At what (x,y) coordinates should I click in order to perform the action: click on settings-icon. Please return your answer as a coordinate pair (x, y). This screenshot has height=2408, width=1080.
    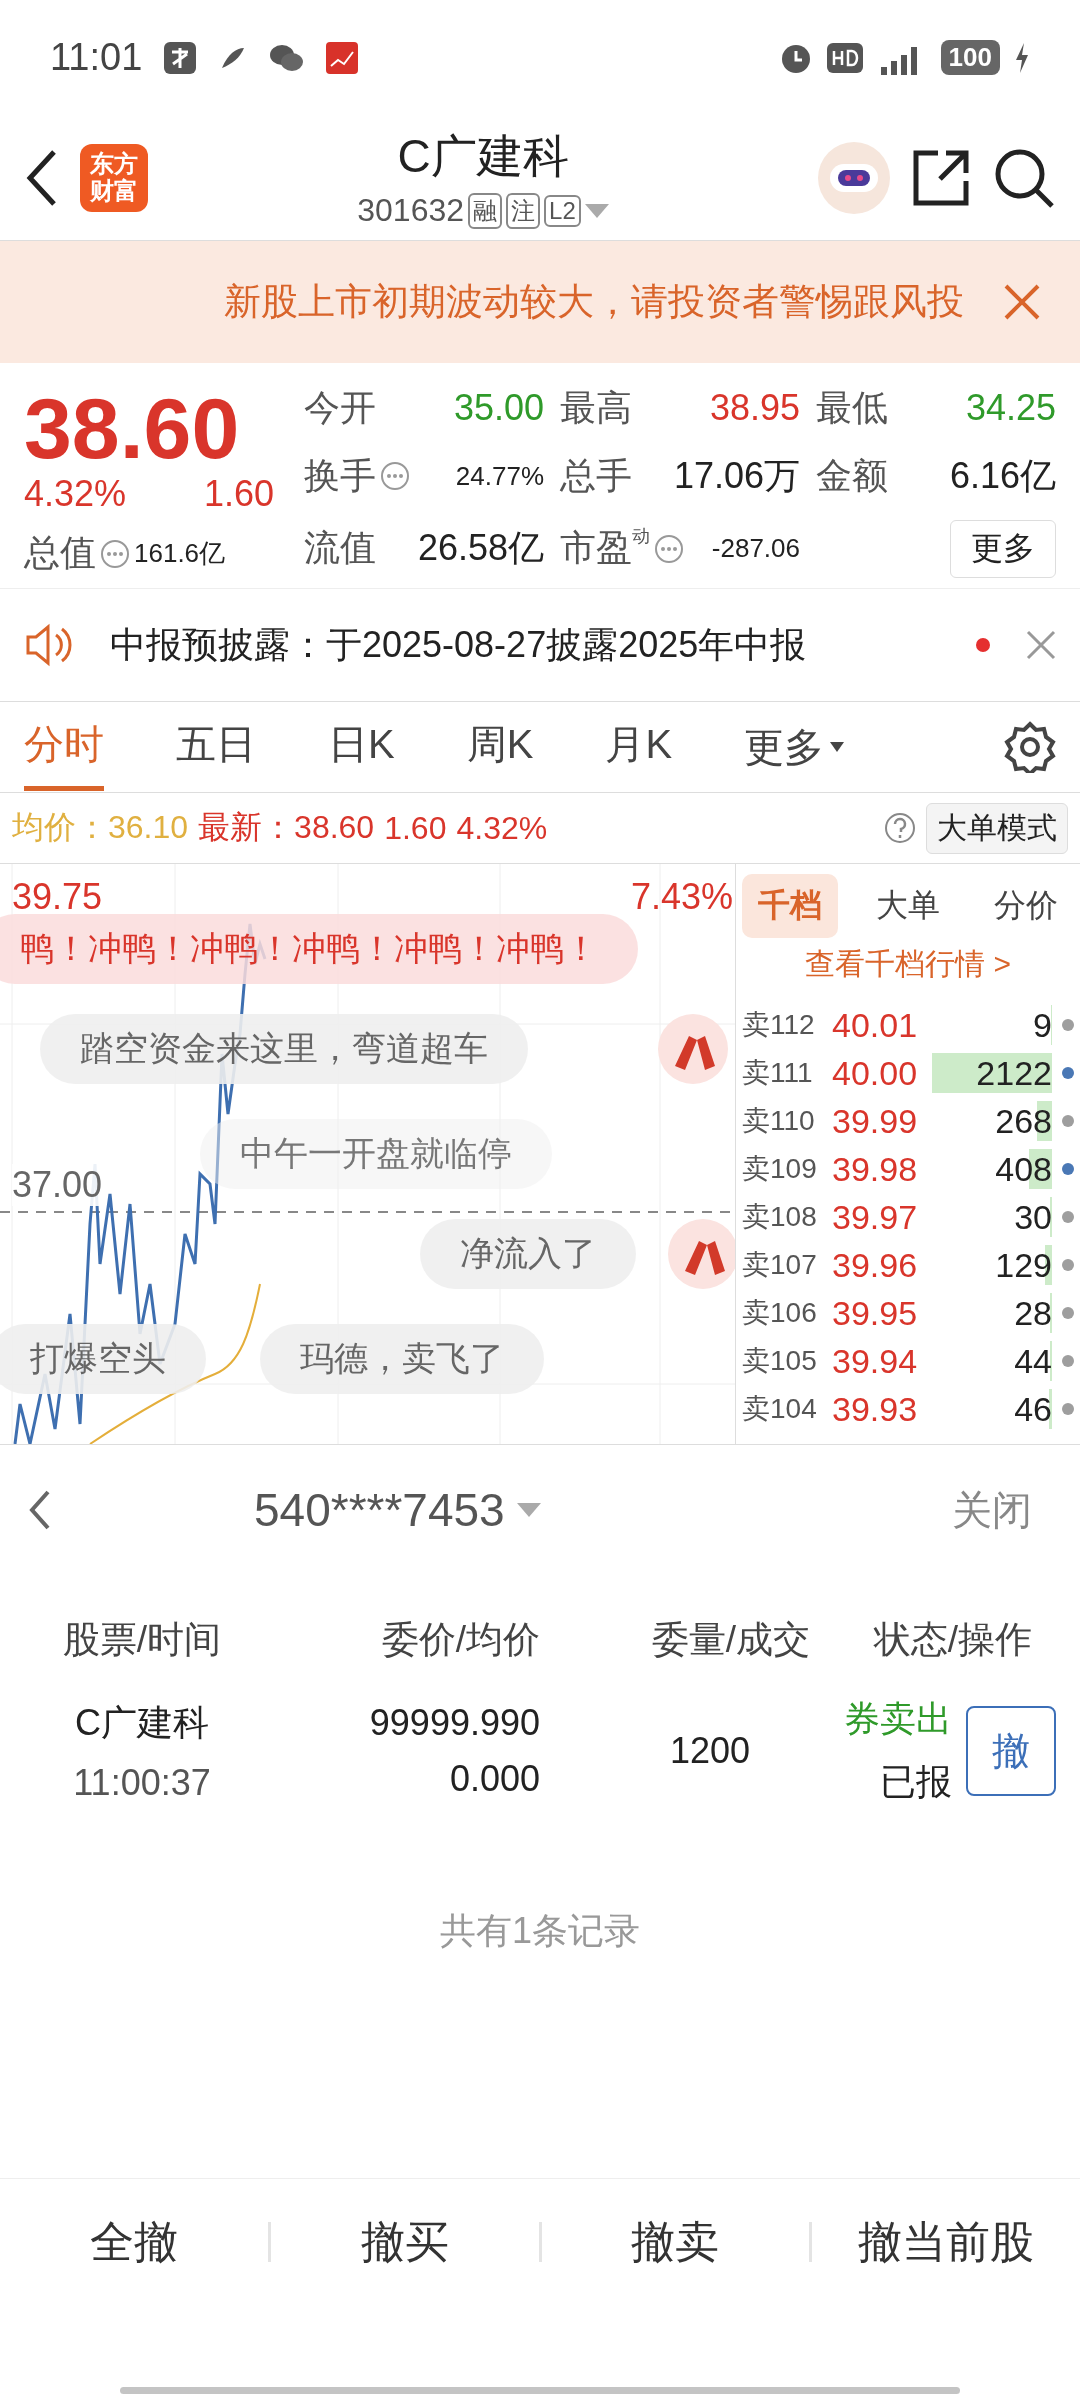
    Looking at the image, I should click on (1030, 747).